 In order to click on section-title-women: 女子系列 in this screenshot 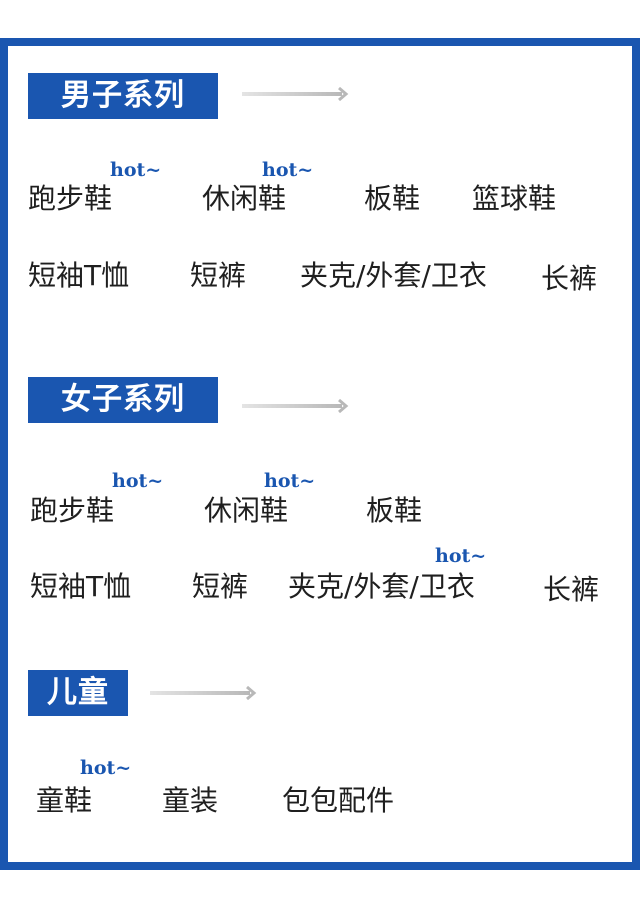, I will do `click(123, 400)`.